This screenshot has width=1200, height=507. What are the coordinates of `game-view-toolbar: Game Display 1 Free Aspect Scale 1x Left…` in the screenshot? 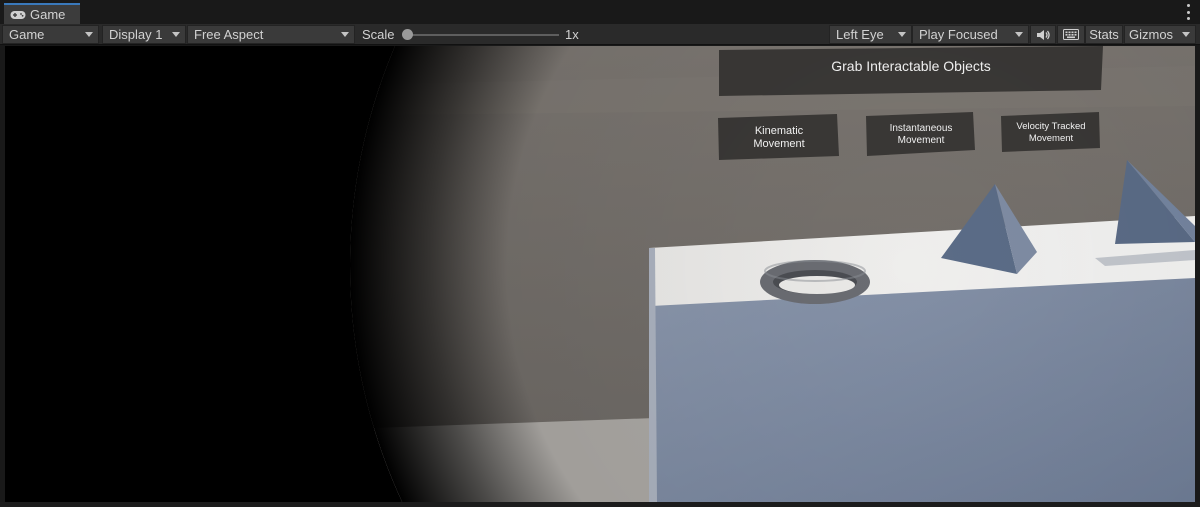 It's located at (600, 34).